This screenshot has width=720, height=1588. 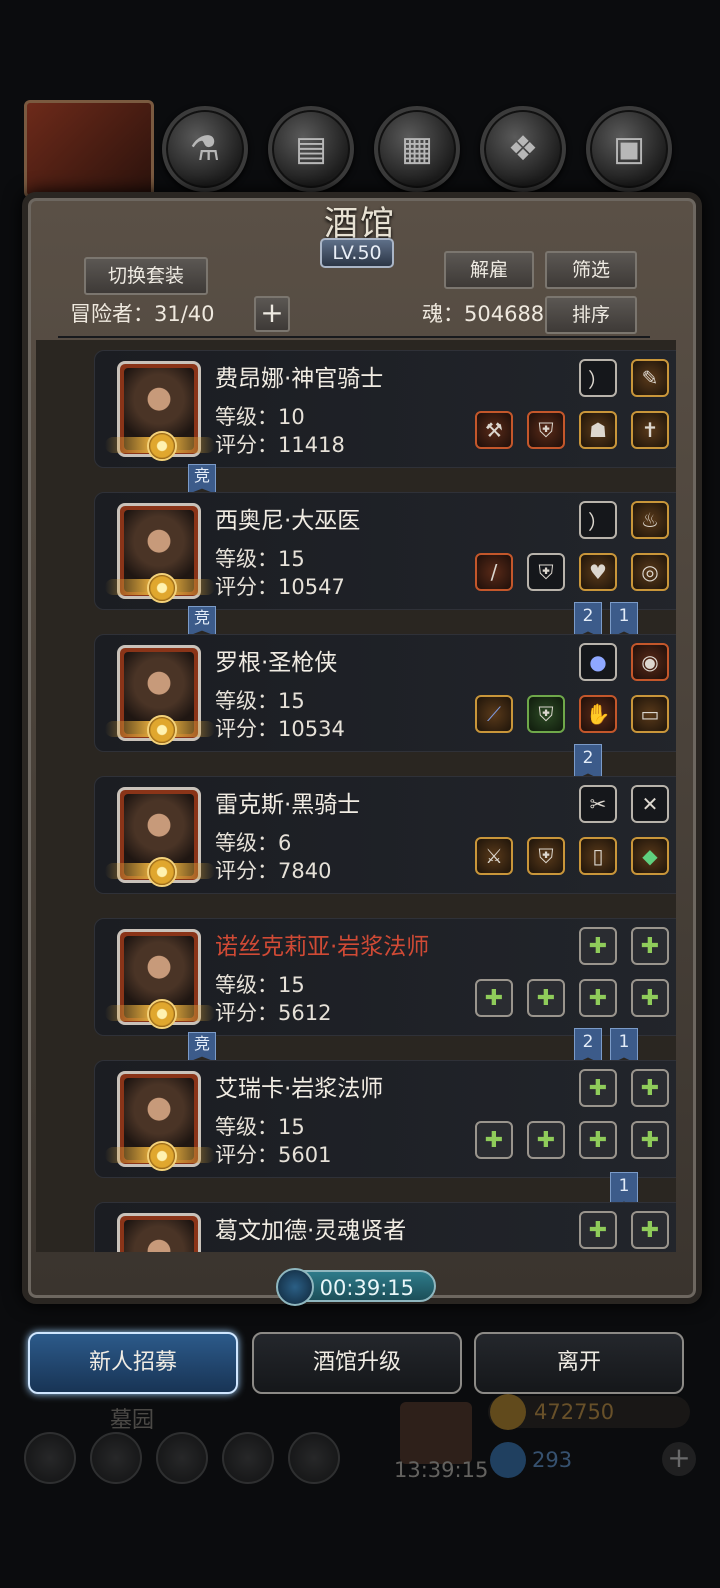 What do you see at coordinates (253, 843) in the screenshot?
I see `hero-level: 等级：6` at bounding box center [253, 843].